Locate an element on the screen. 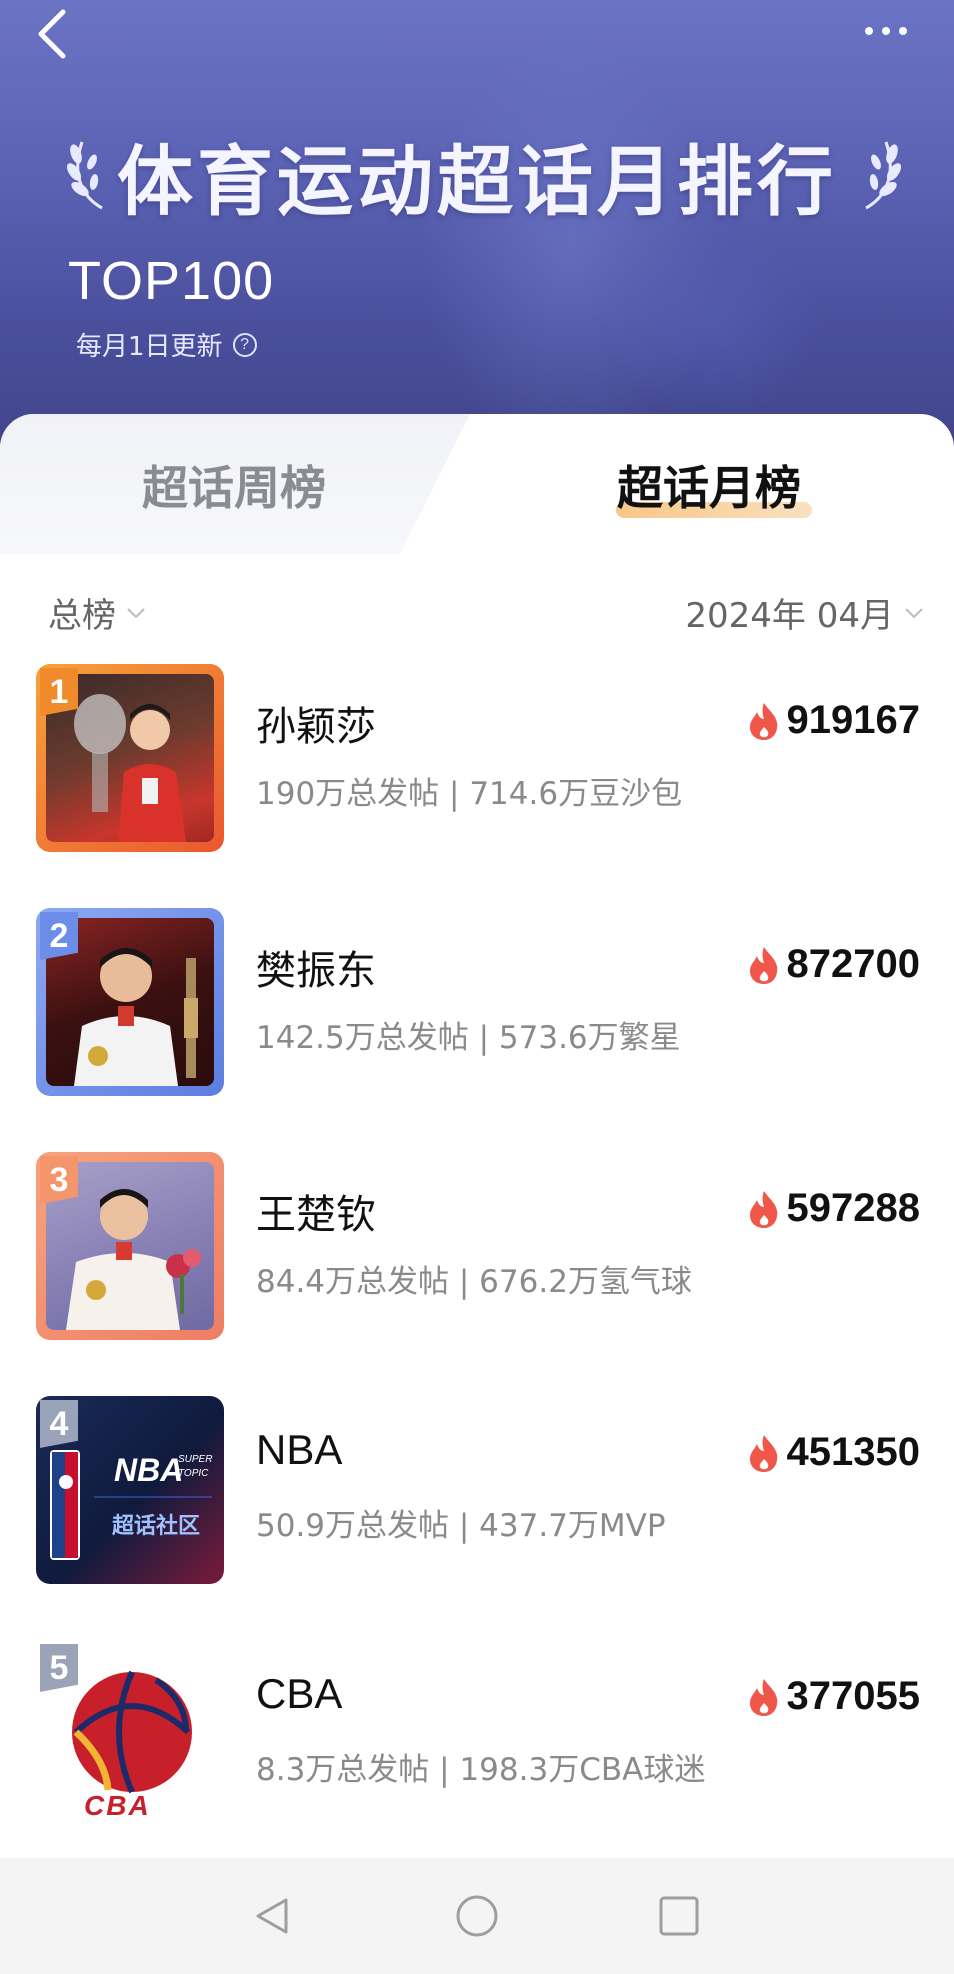  category-dropdown: 总榜 is located at coordinates (97, 612).